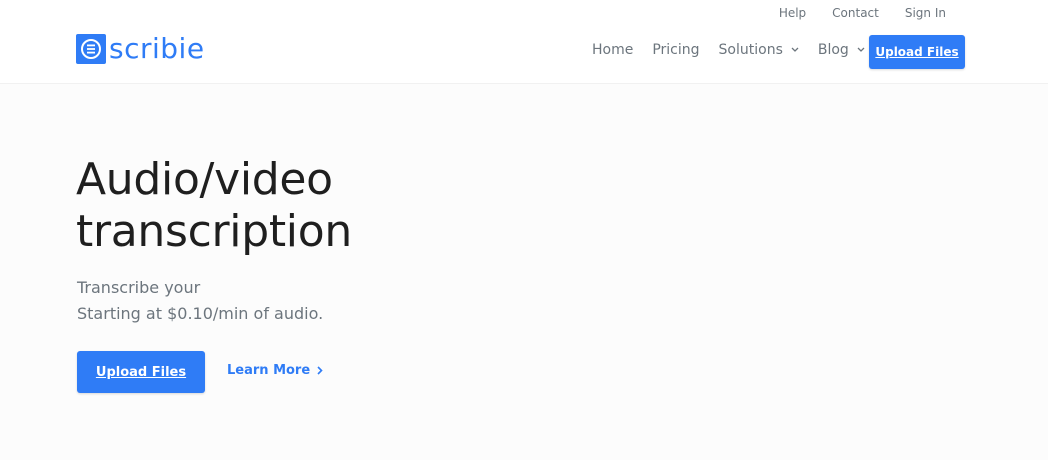 The height and width of the screenshot is (460, 1048). I want to click on nav-home-label: Home, so click(613, 50).